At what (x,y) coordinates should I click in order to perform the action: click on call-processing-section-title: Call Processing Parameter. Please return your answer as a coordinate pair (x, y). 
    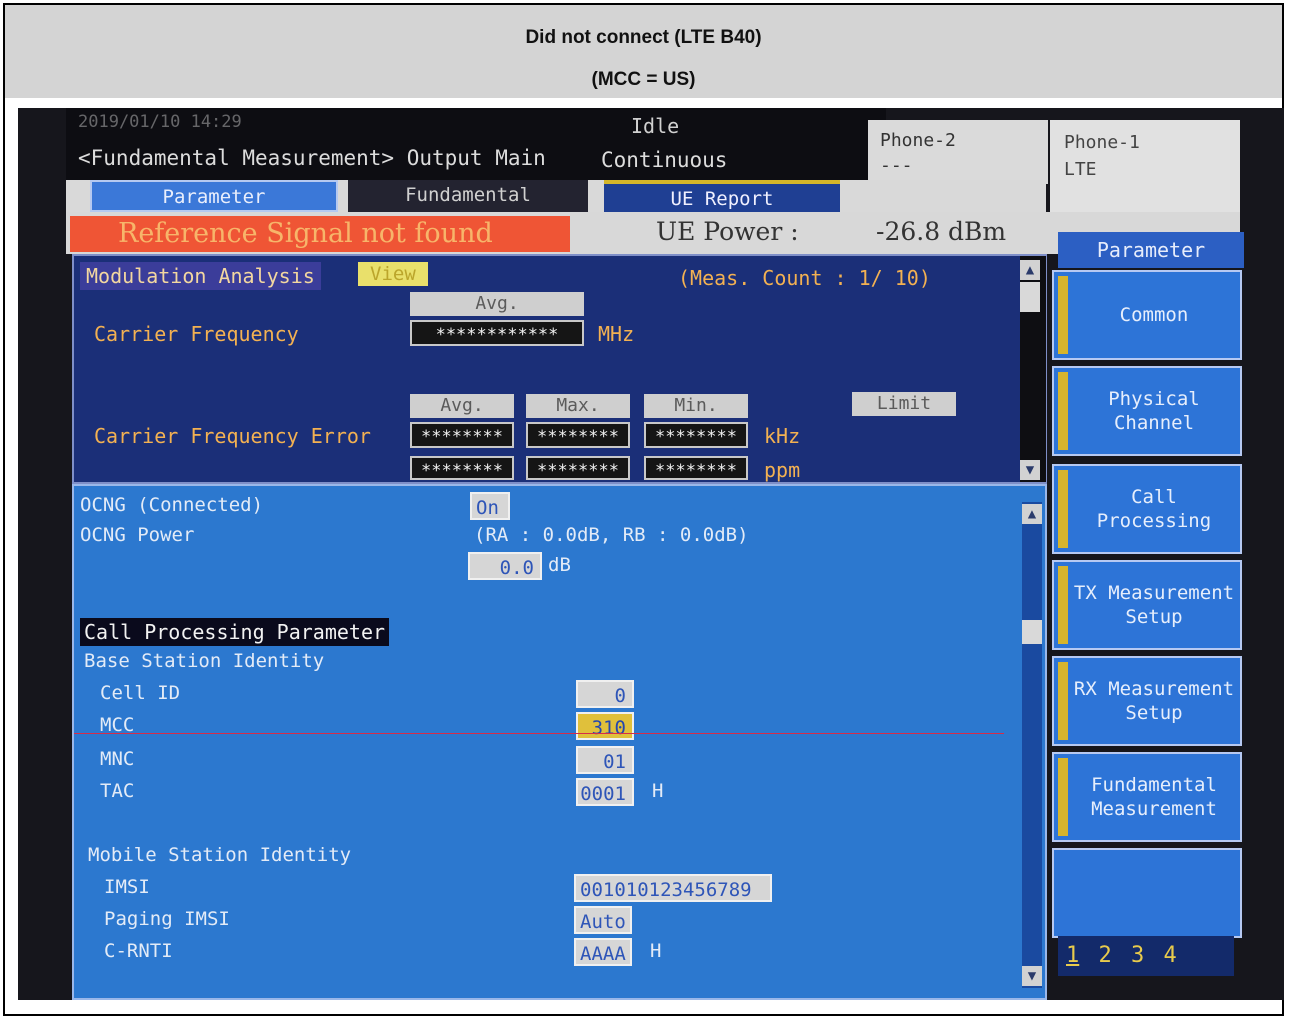
    Looking at the image, I should click on (235, 632).